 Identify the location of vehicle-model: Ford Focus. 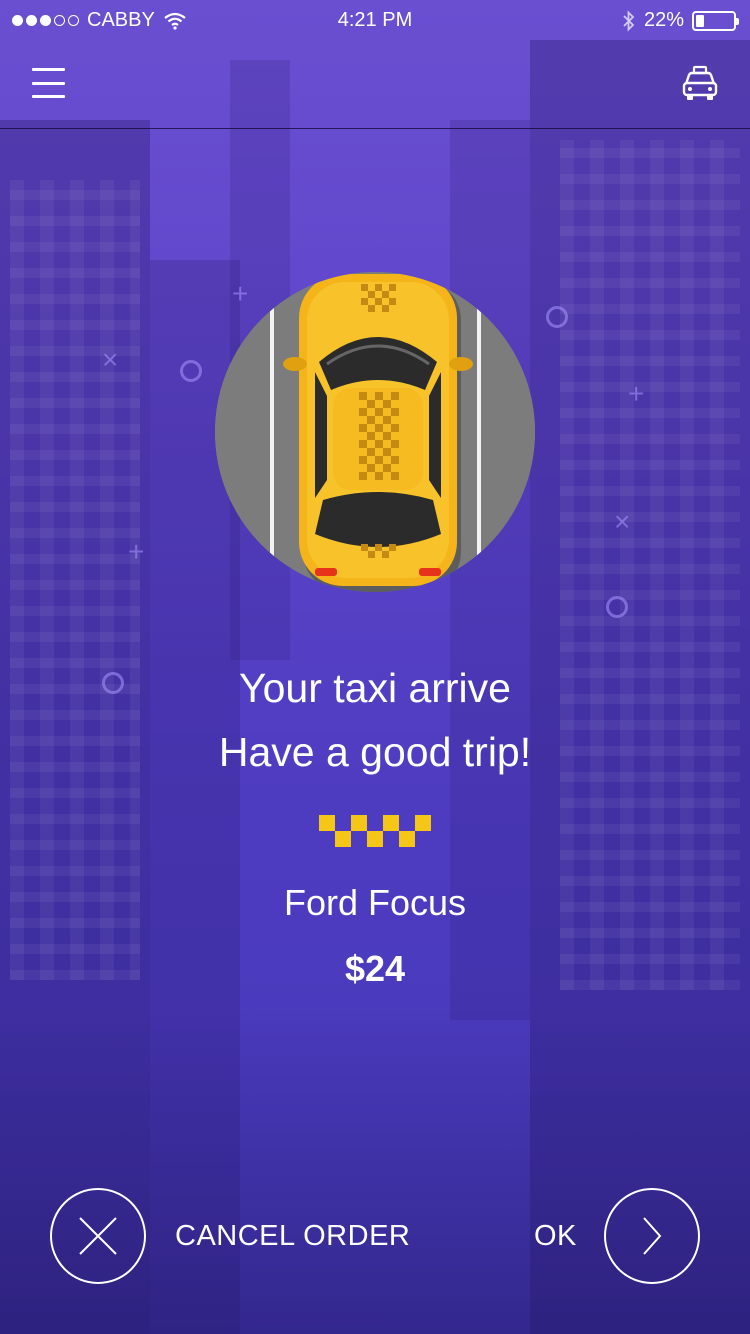
(375, 902).